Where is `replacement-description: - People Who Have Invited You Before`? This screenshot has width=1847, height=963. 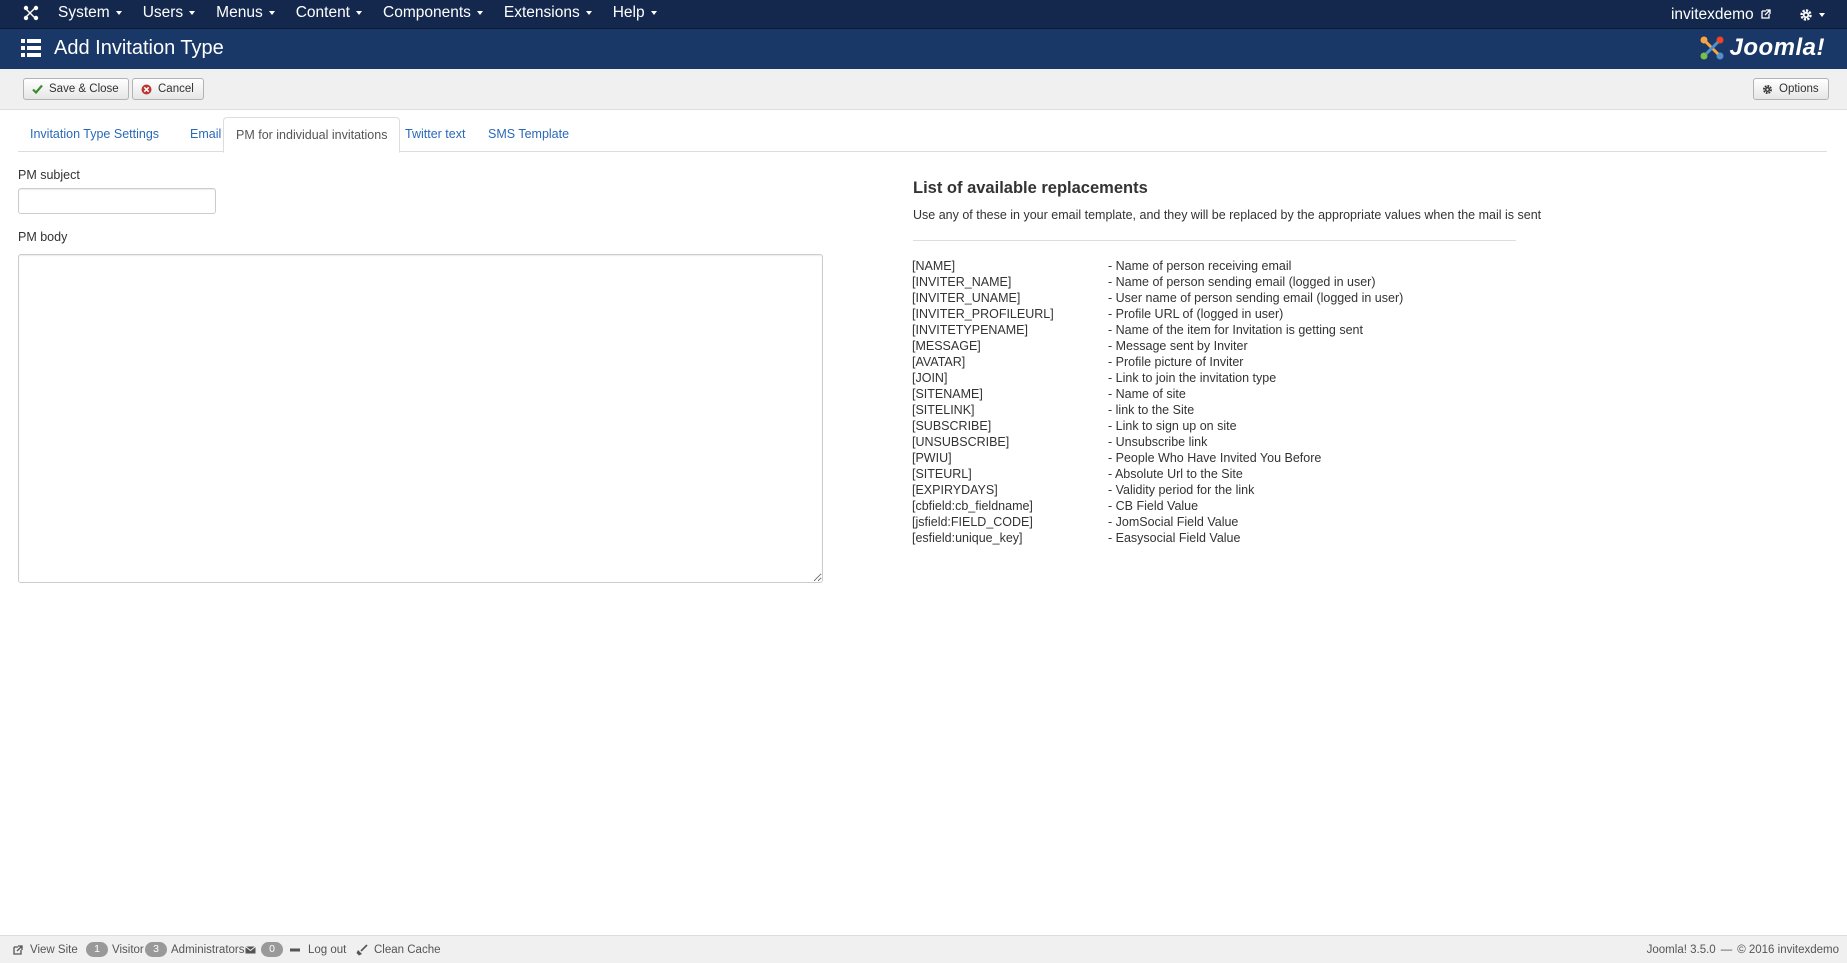
replacement-description: - People Who Have Invited You Before is located at coordinates (1215, 458).